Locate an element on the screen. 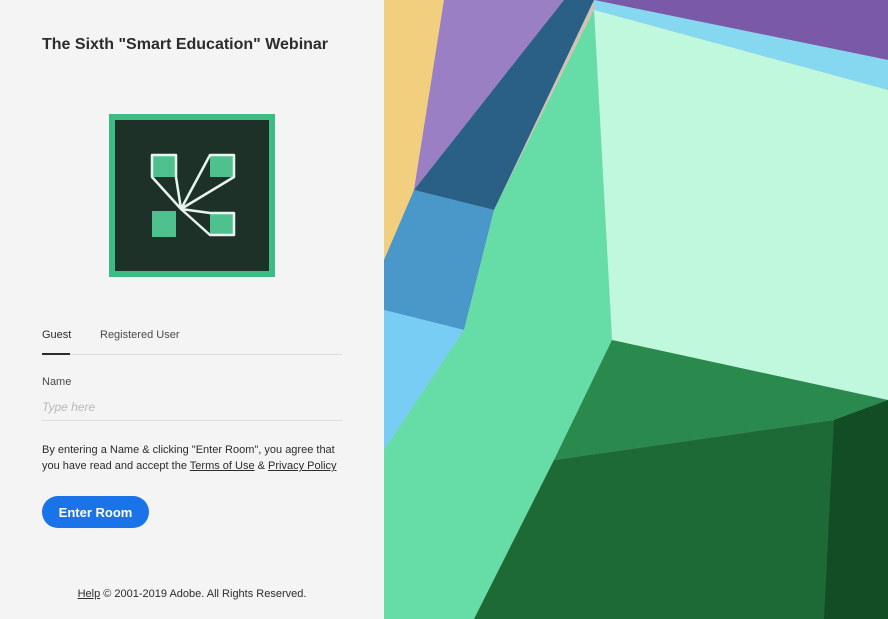 The image size is (888, 619). login-tabs: Guest Registered User is located at coordinates (192, 338).